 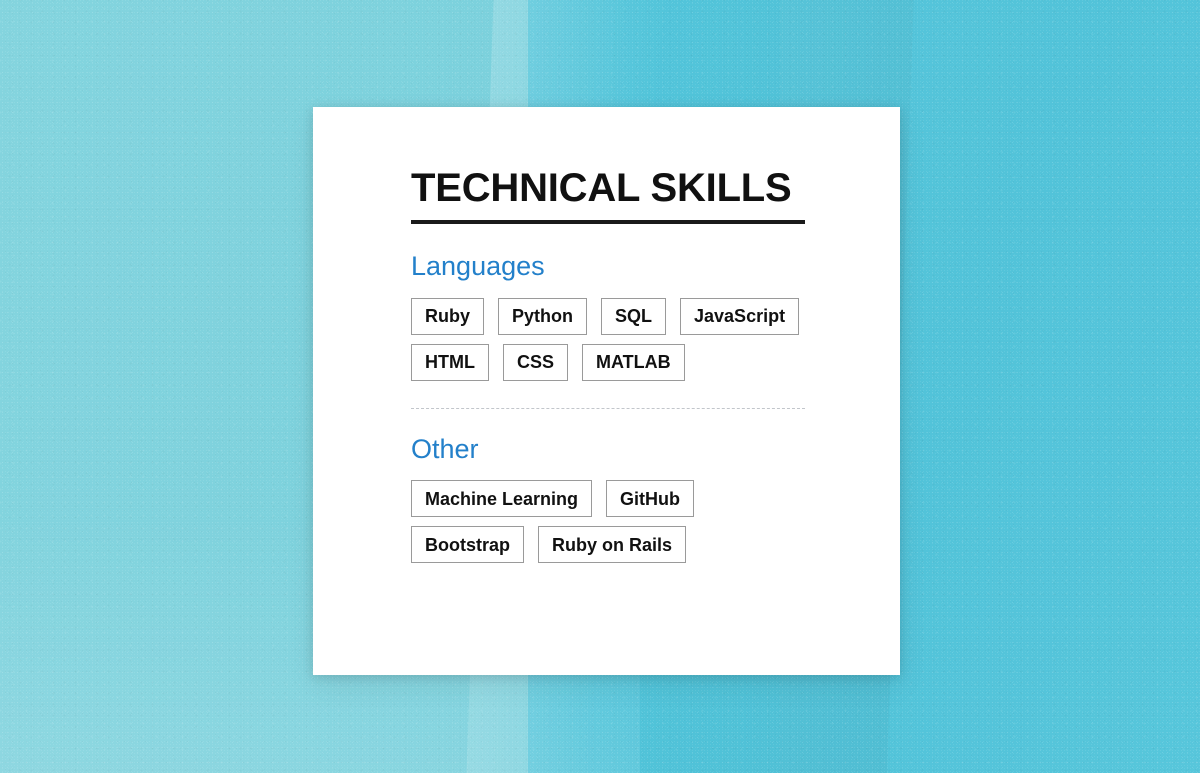 I want to click on skill-tag: Python, so click(x=542, y=316).